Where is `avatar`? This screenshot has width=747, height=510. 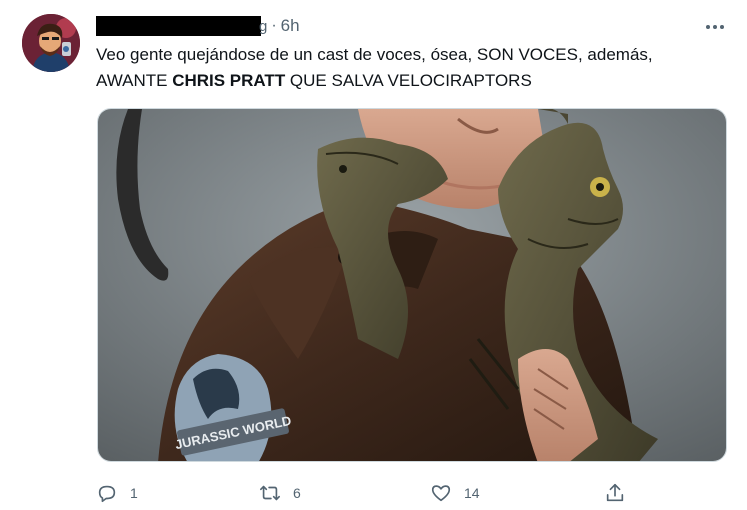 avatar is located at coordinates (51, 43).